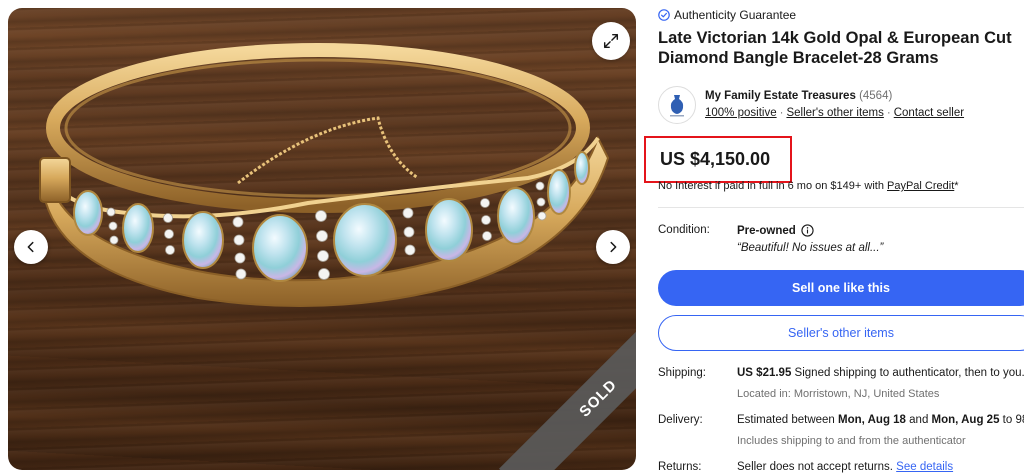 This screenshot has width=1024, height=476. Describe the element at coordinates (741, 113) in the screenshot. I see `seller-positive-link: 100% positive` at that location.